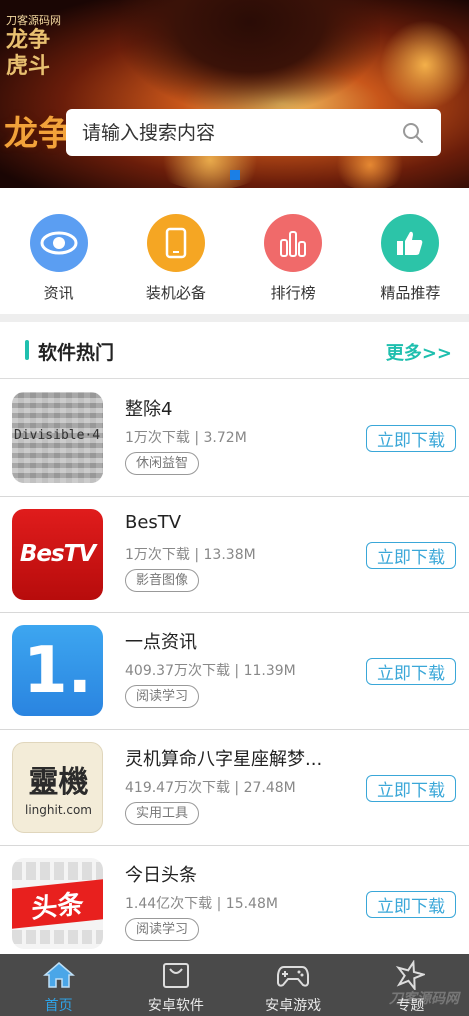  I want to click on divisible-icon: Divisible·4, so click(57, 437).